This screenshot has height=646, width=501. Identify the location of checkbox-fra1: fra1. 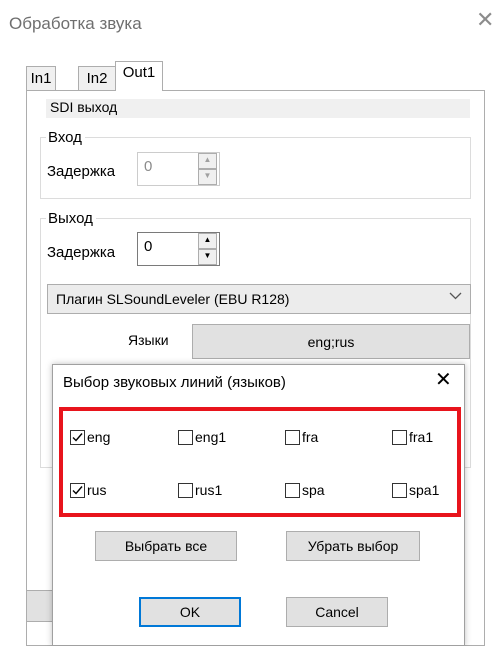
(412, 437).